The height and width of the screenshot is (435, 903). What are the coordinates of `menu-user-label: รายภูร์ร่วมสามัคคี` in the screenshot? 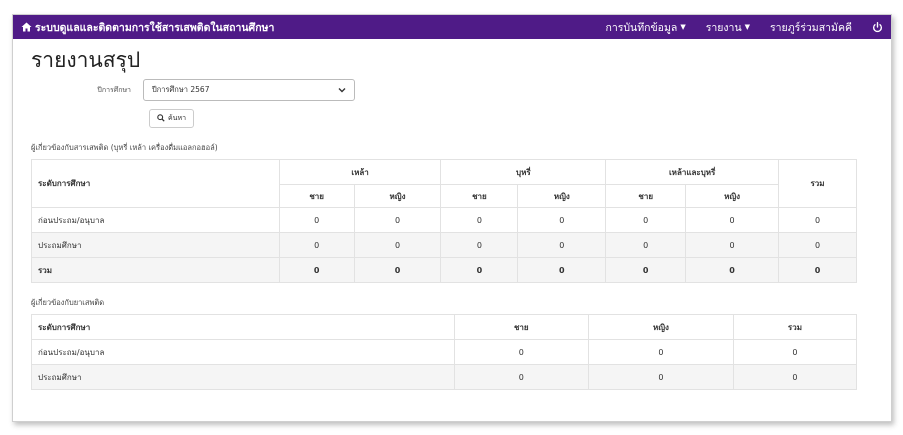 It's located at (811, 27).